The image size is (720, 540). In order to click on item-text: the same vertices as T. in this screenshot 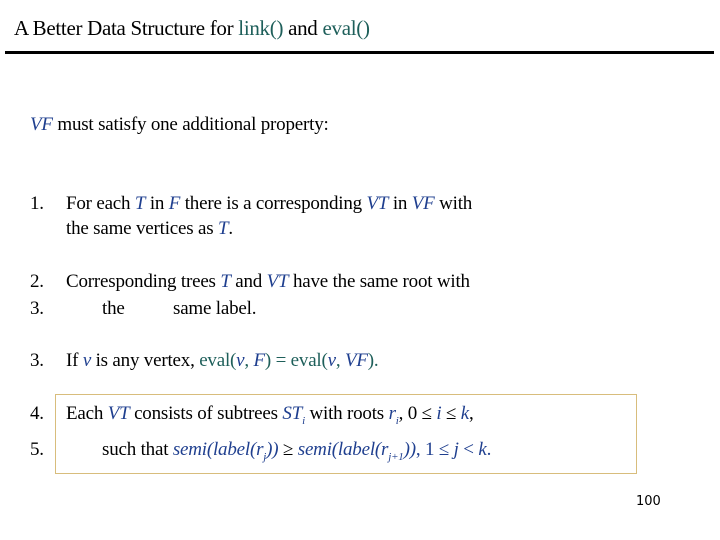, I will do `click(149, 228)`.